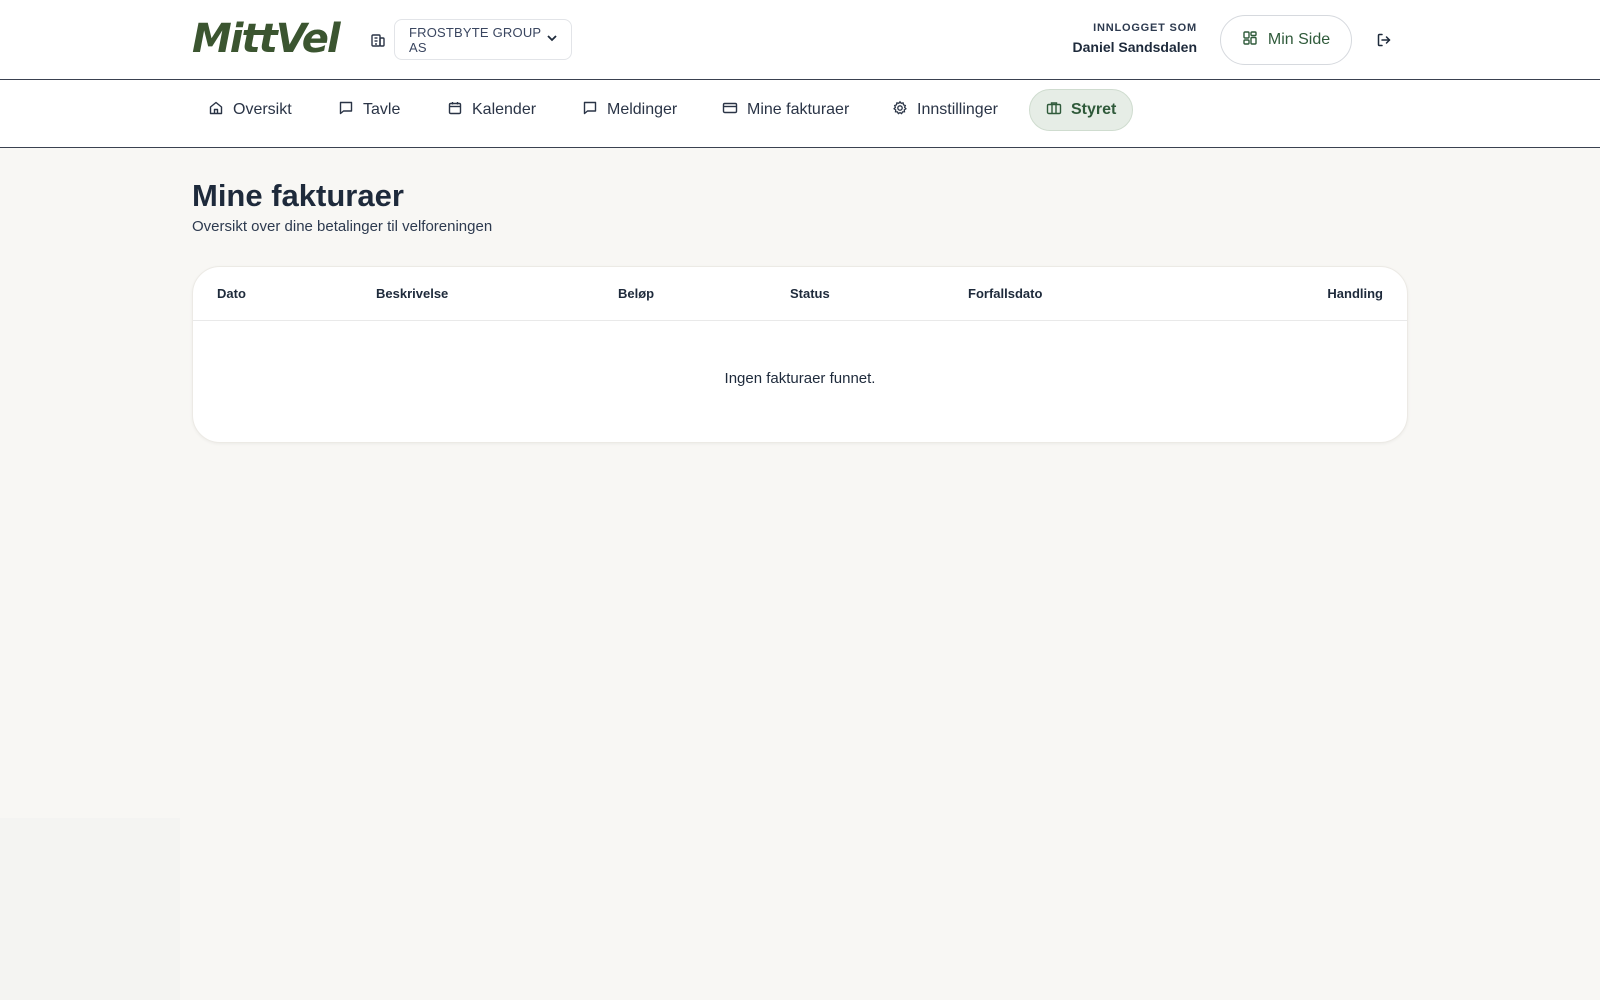 This screenshot has height=1000, width=1600. What do you see at coordinates (642, 109) in the screenshot?
I see `nav-item-label: Meldinger` at bounding box center [642, 109].